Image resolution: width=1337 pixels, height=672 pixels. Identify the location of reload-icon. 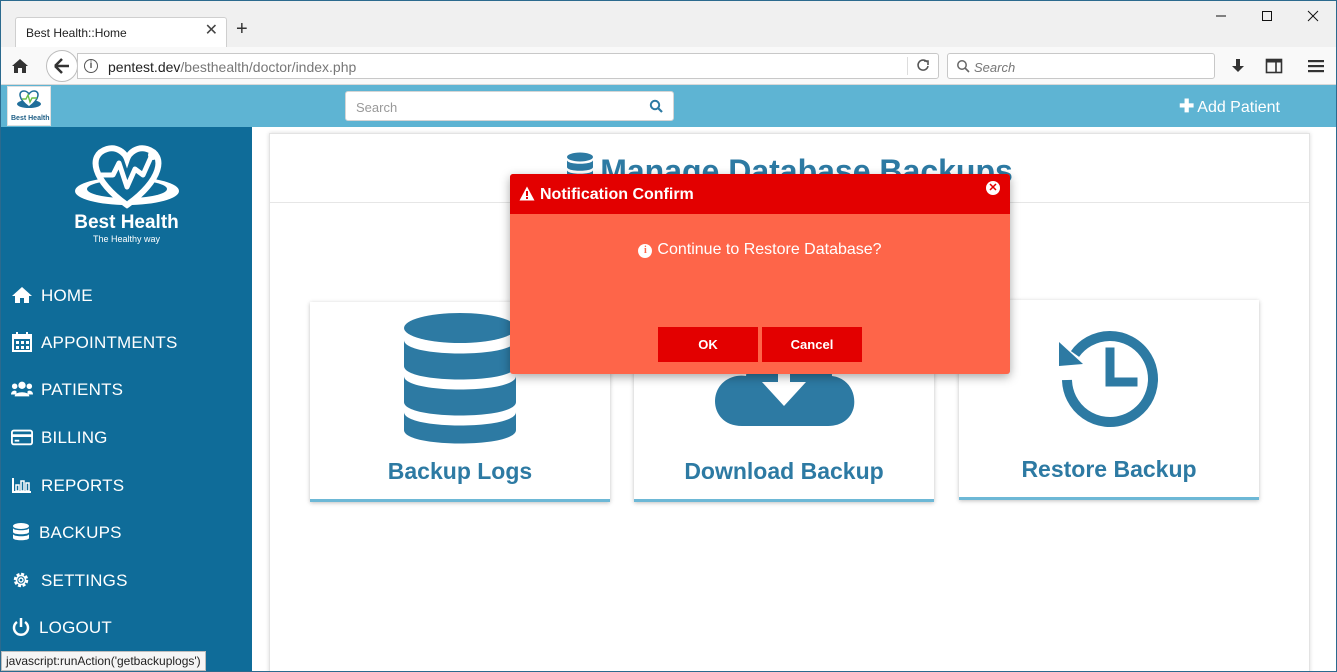
(923, 65).